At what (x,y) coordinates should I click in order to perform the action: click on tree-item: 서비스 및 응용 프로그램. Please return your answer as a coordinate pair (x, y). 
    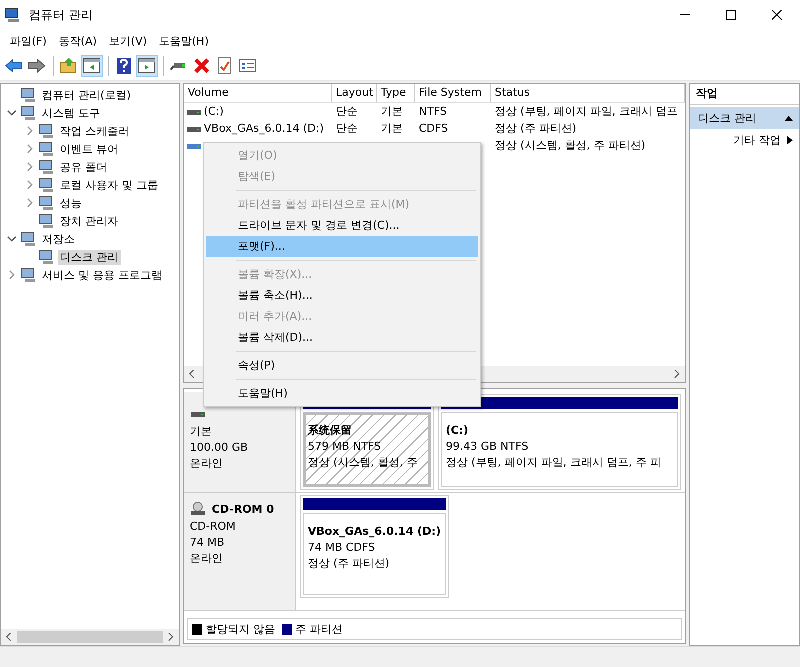
    Looking at the image, I should click on (102, 275).